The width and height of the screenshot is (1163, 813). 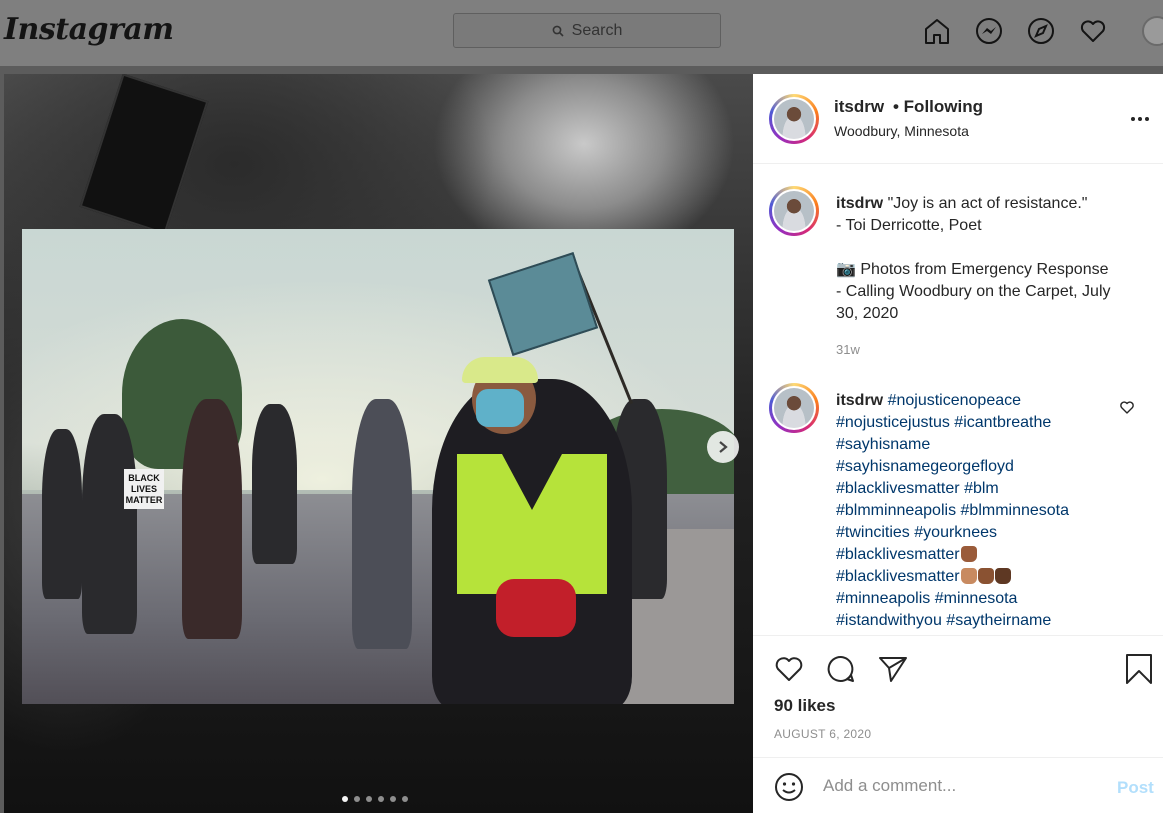 What do you see at coordinates (822, 734) in the screenshot?
I see `post-date: AUGUST 6, 2020` at bounding box center [822, 734].